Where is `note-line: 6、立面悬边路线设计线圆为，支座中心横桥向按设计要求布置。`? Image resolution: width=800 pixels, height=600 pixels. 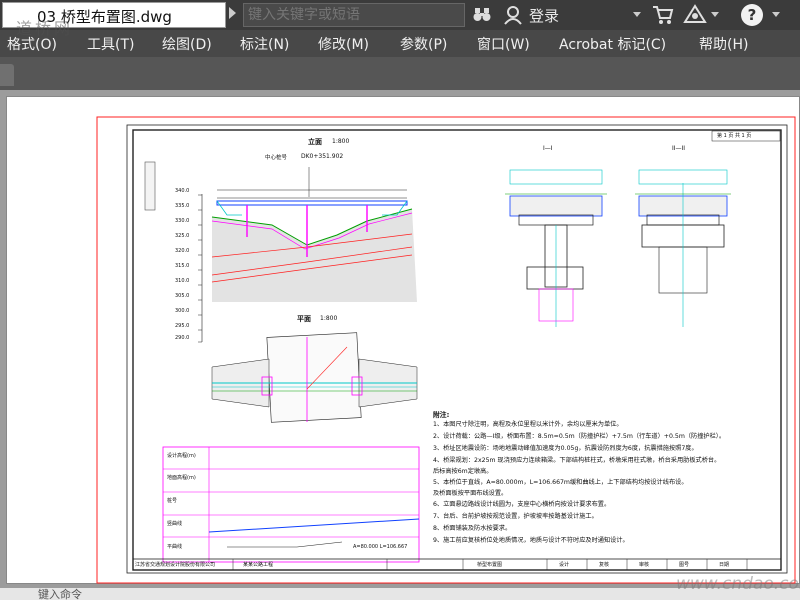
note-line: 6、立面悬边路线设计线圆为，支座中心横桥向按设计要求布置。 is located at coordinates (522, 504).